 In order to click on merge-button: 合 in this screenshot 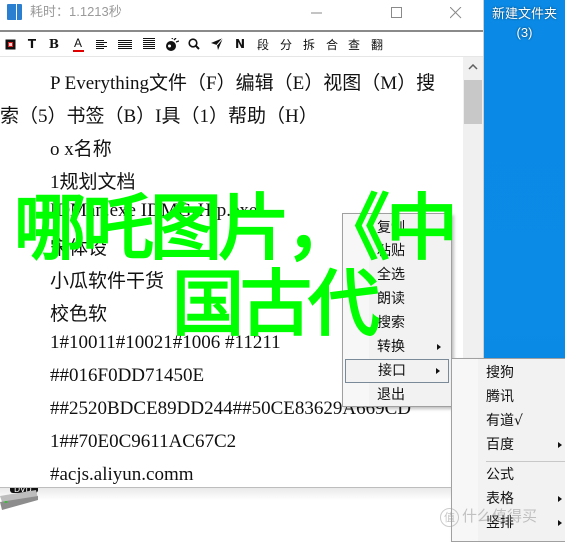, I will do `click(332, 44)`.